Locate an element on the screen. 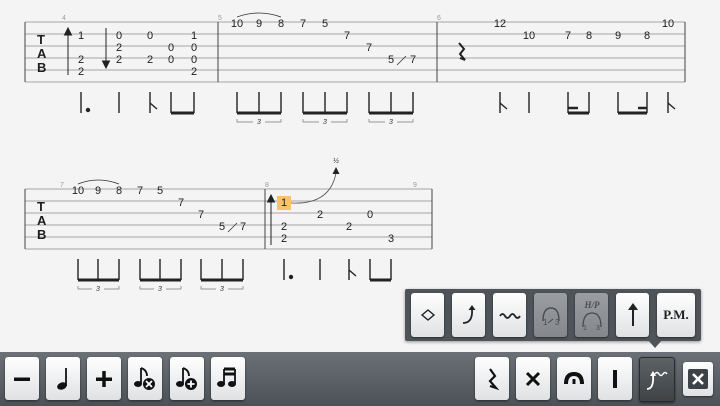 The width and height of the screenshot is (720, 406). increase-duration-button is located at coordinates (104, 378).